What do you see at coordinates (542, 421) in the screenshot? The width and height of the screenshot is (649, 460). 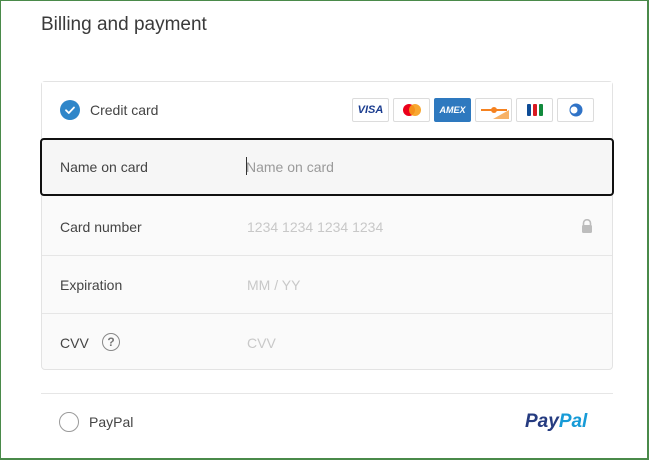 I see `paypal-logo-pay: Pay` at bounding box center [542, 421].